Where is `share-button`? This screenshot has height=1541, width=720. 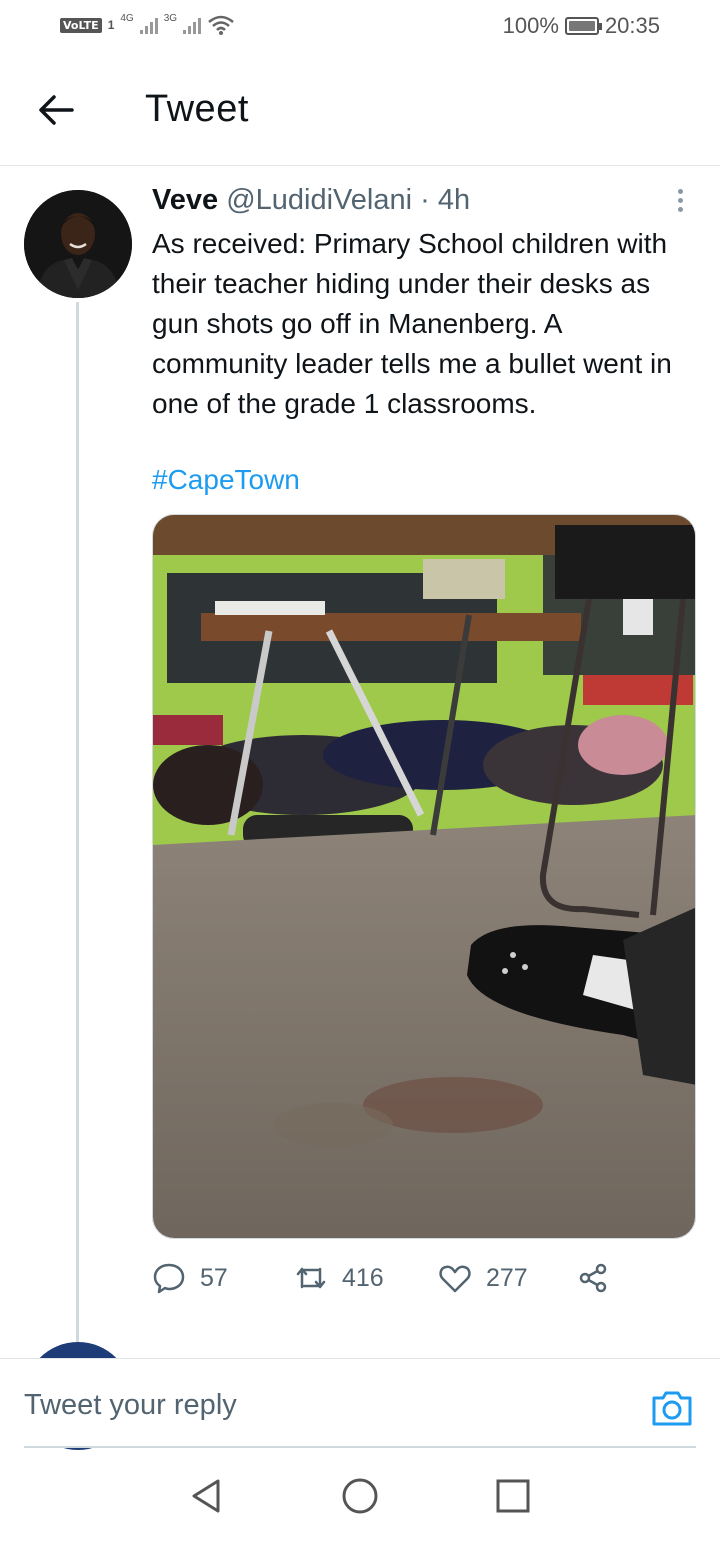 share-button is located at coordinates (593, 1278).